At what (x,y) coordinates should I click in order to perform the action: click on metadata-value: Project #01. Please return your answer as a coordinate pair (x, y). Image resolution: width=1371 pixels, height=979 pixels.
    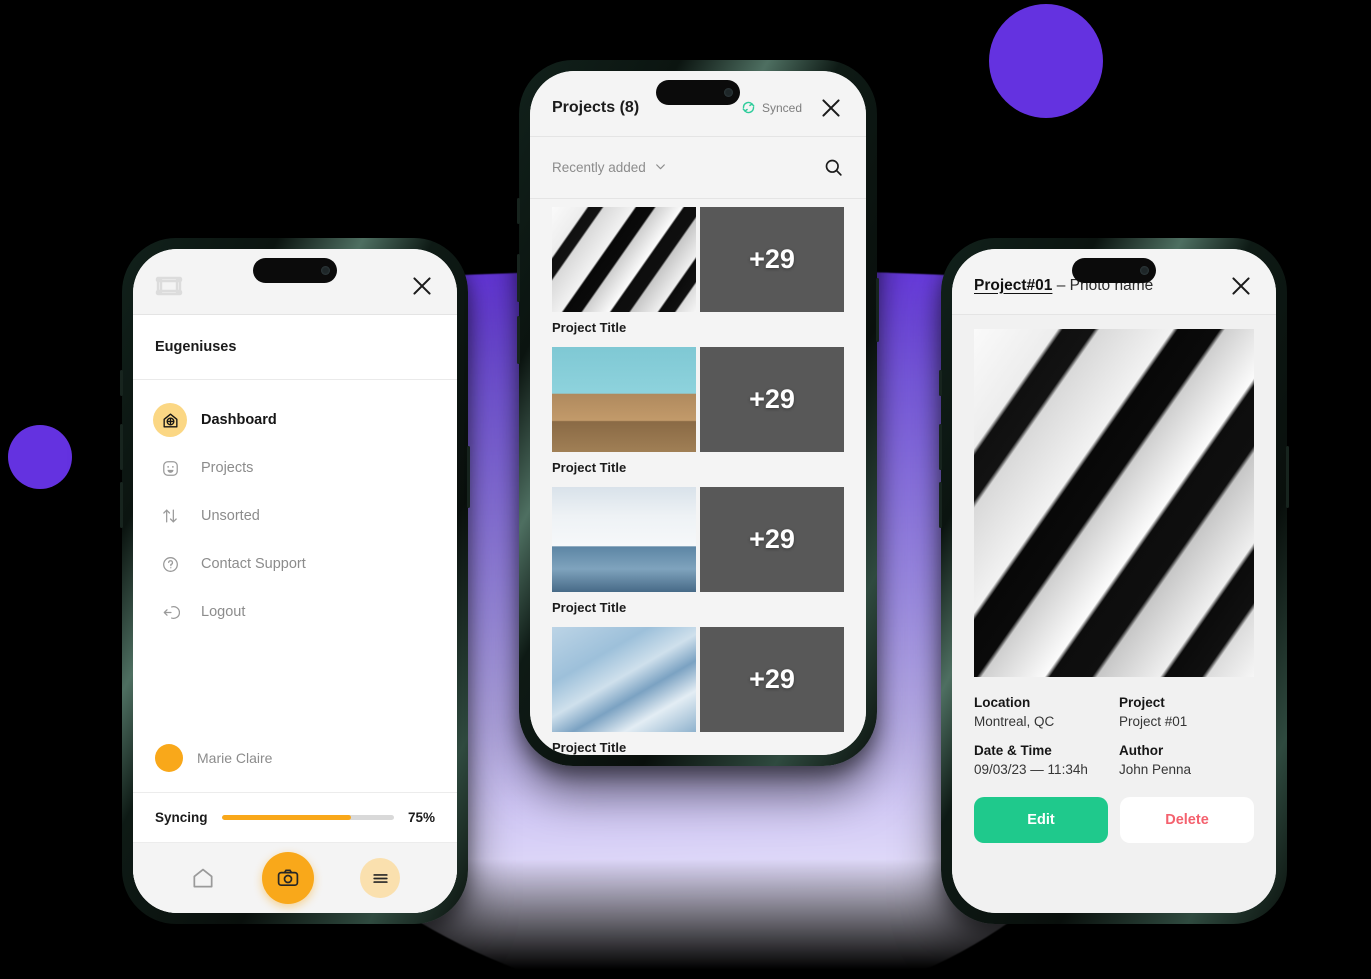
    Looking at the image, I should click on (1153, 721).